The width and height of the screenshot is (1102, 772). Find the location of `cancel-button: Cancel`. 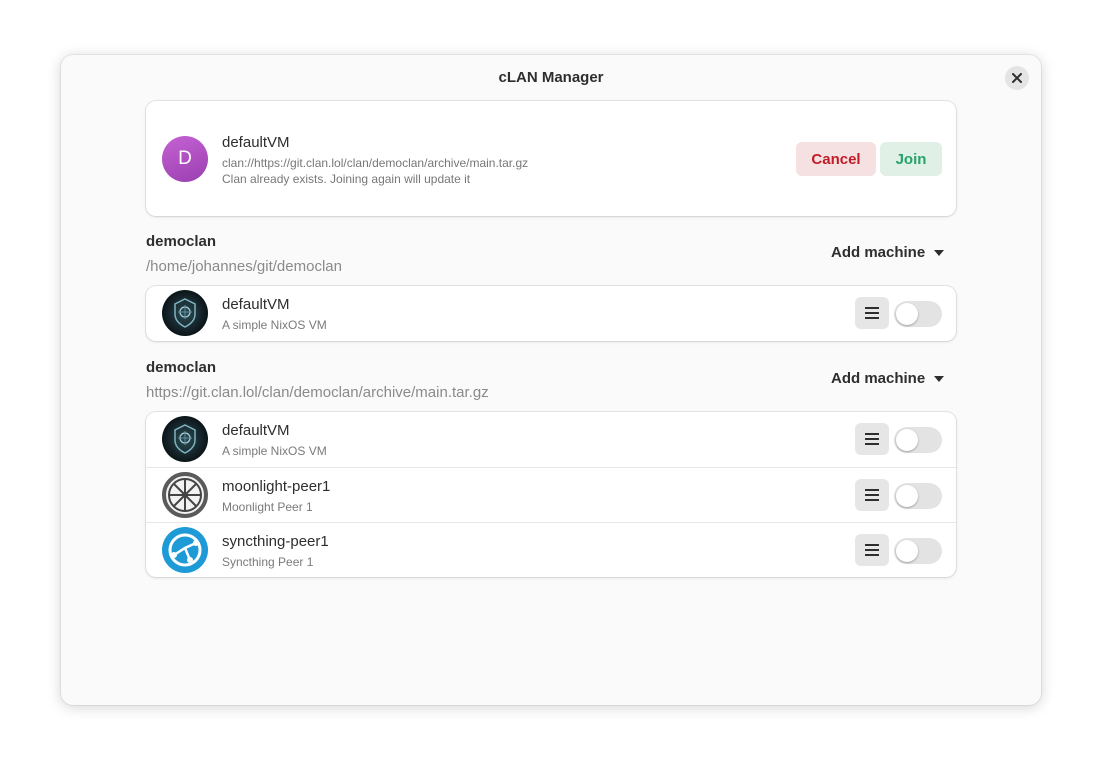

cancel-button: Cancel is located at coordinates (836, 159).